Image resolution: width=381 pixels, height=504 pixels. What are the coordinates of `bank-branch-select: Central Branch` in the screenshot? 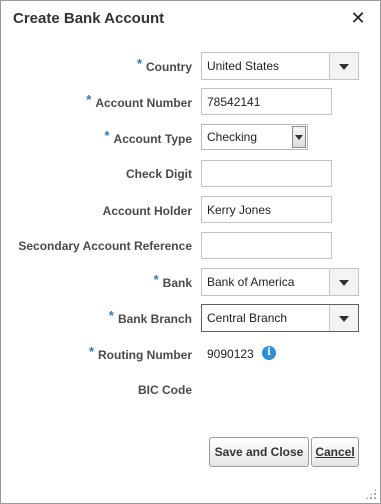 It's located at (280, 318).